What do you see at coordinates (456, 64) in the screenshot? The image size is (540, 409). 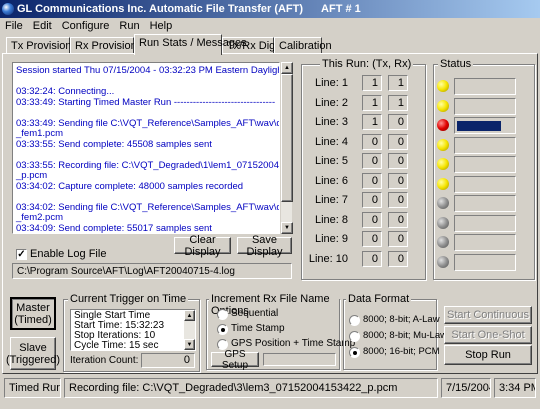 I see `status-title: Status` at bounding box center [456, 64].